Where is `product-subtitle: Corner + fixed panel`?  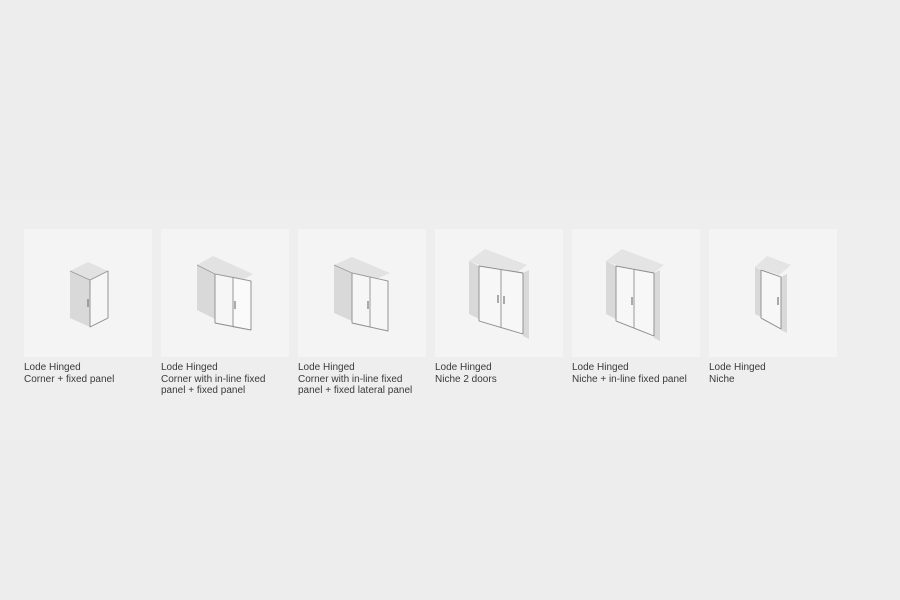 product-subtitle: Corner + fixed panel is located at coordinates (69, 379).